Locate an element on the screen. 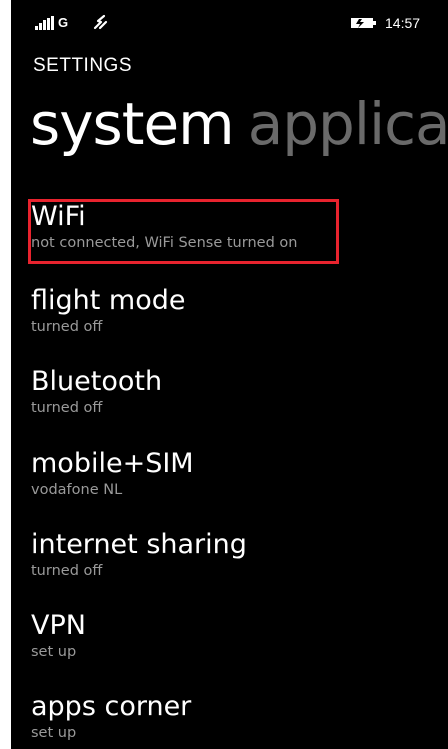 This screenshot has width=448, height=749. network-type-label: G is located at coordinates (63, 22).